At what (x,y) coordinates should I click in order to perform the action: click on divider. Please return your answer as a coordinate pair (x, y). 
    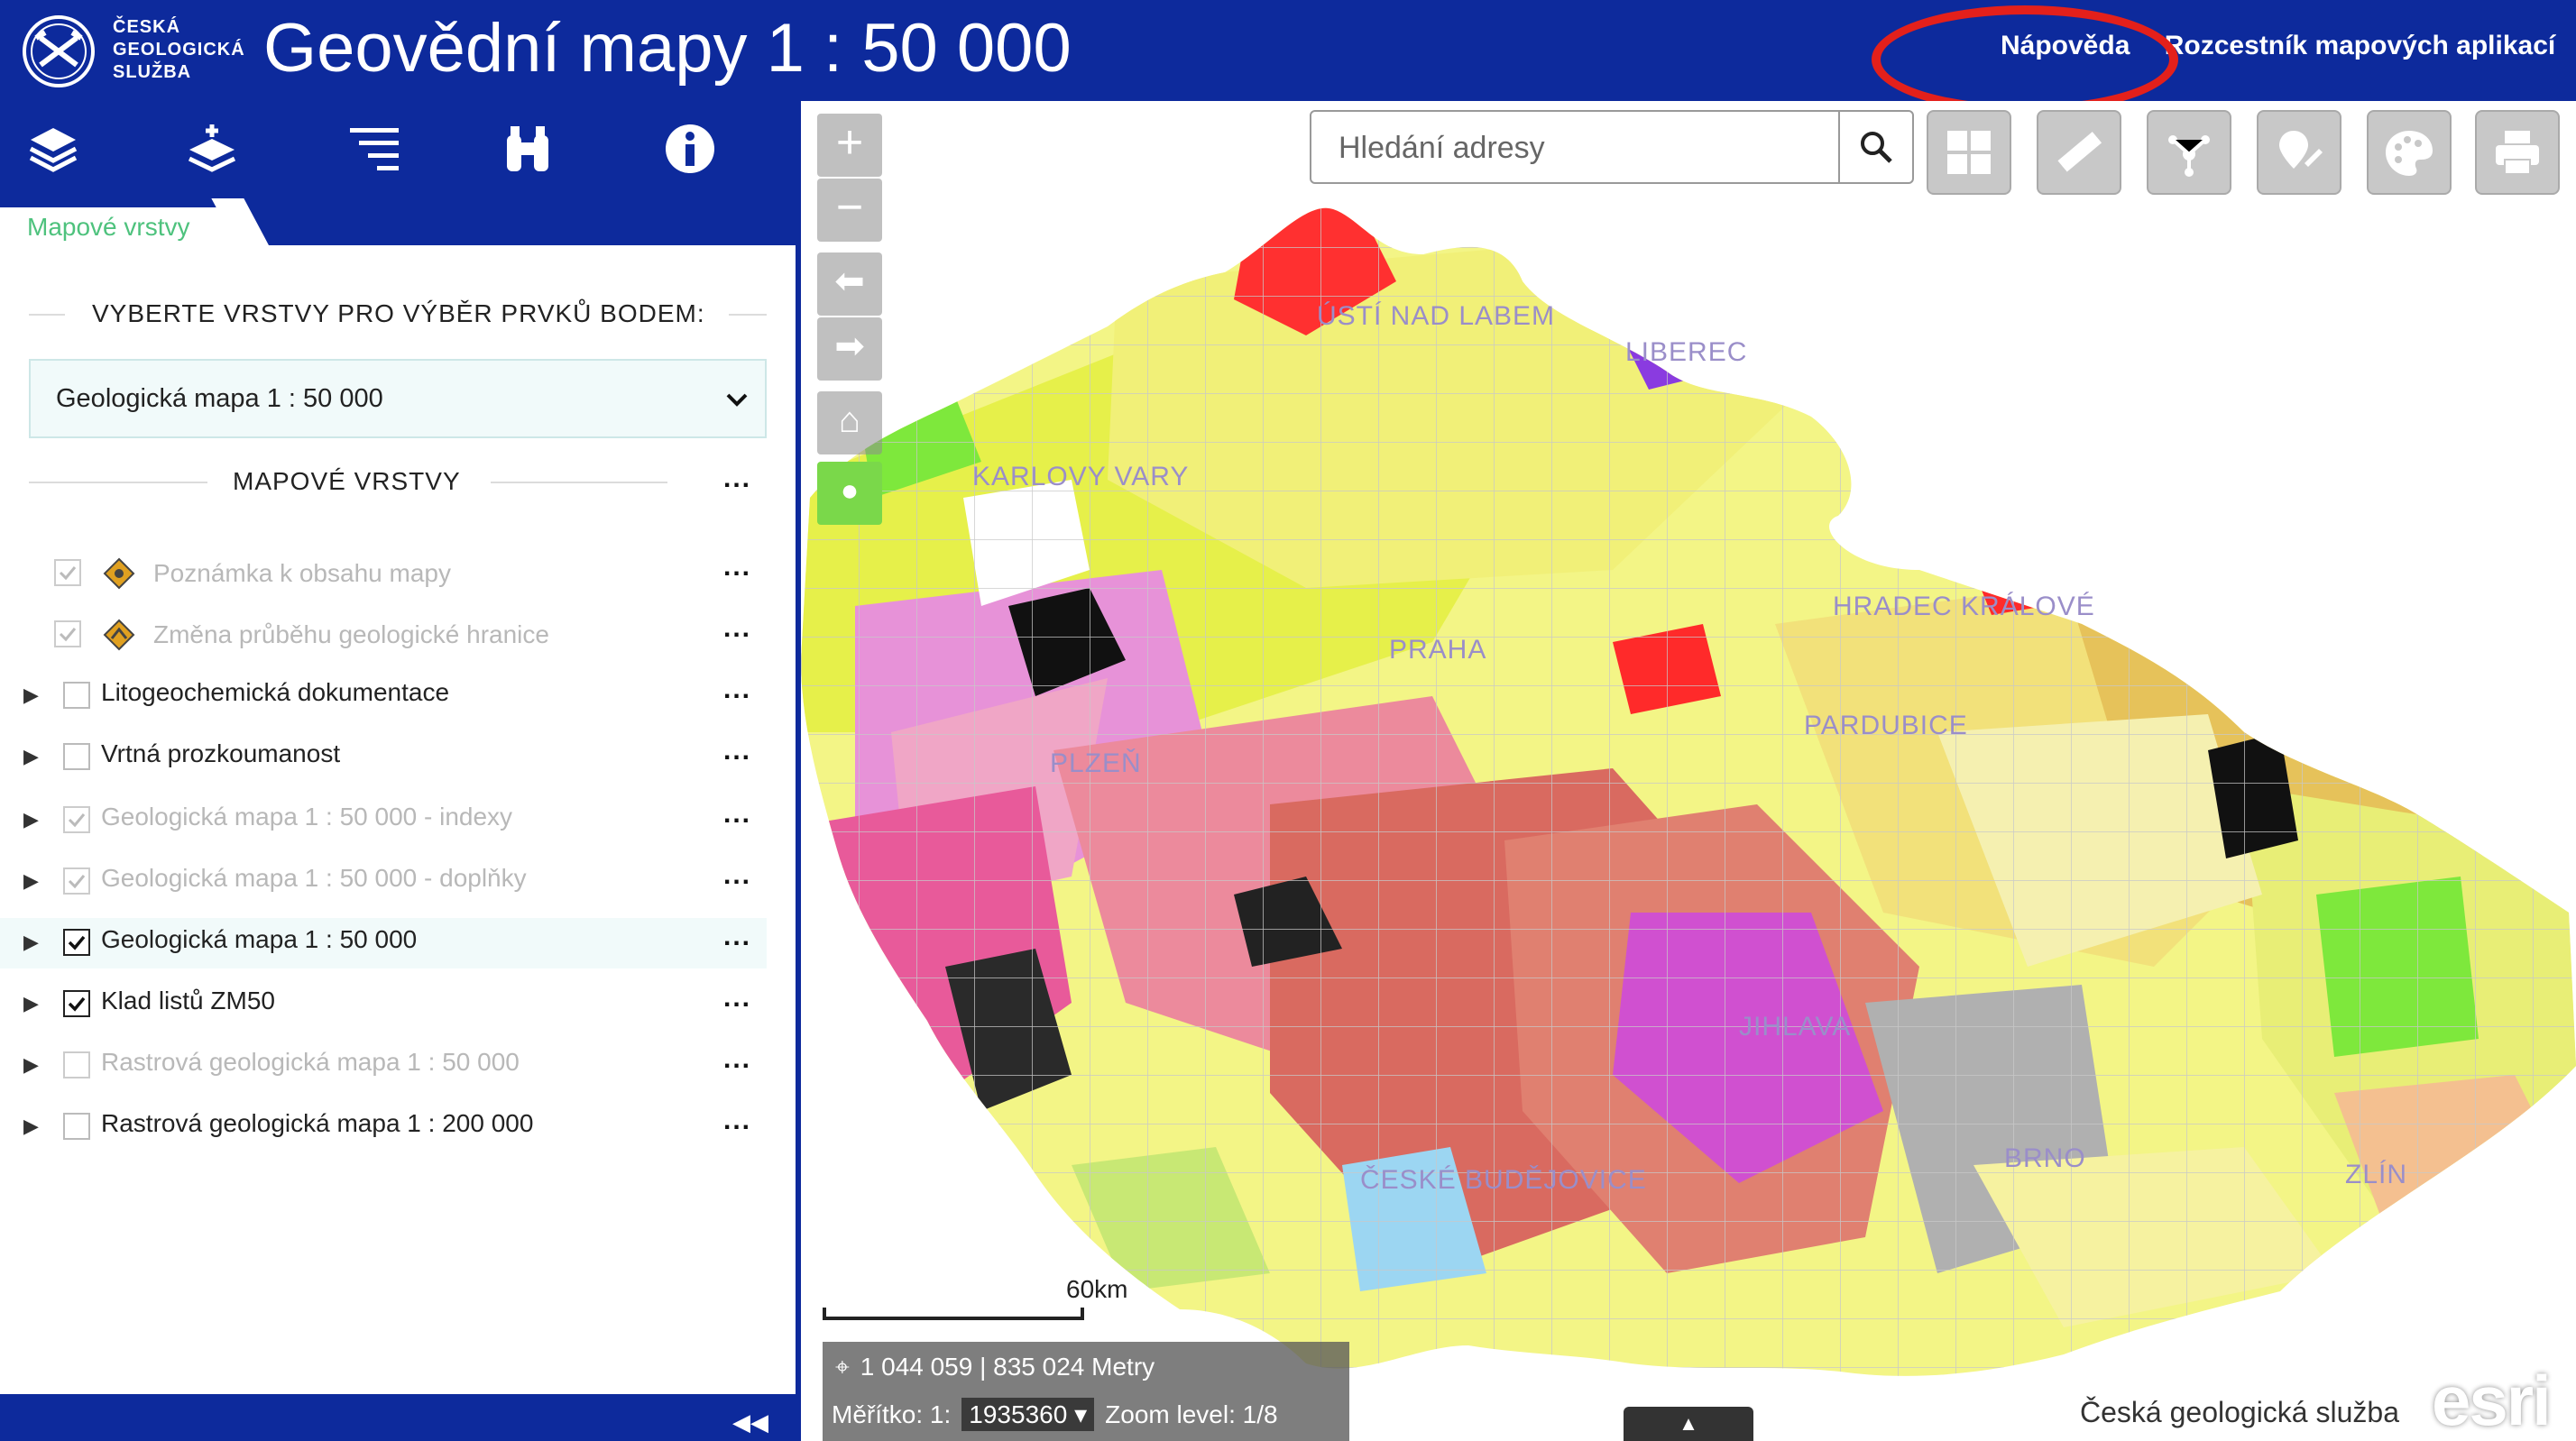
    Looking at the image, I should click on (47, 315).